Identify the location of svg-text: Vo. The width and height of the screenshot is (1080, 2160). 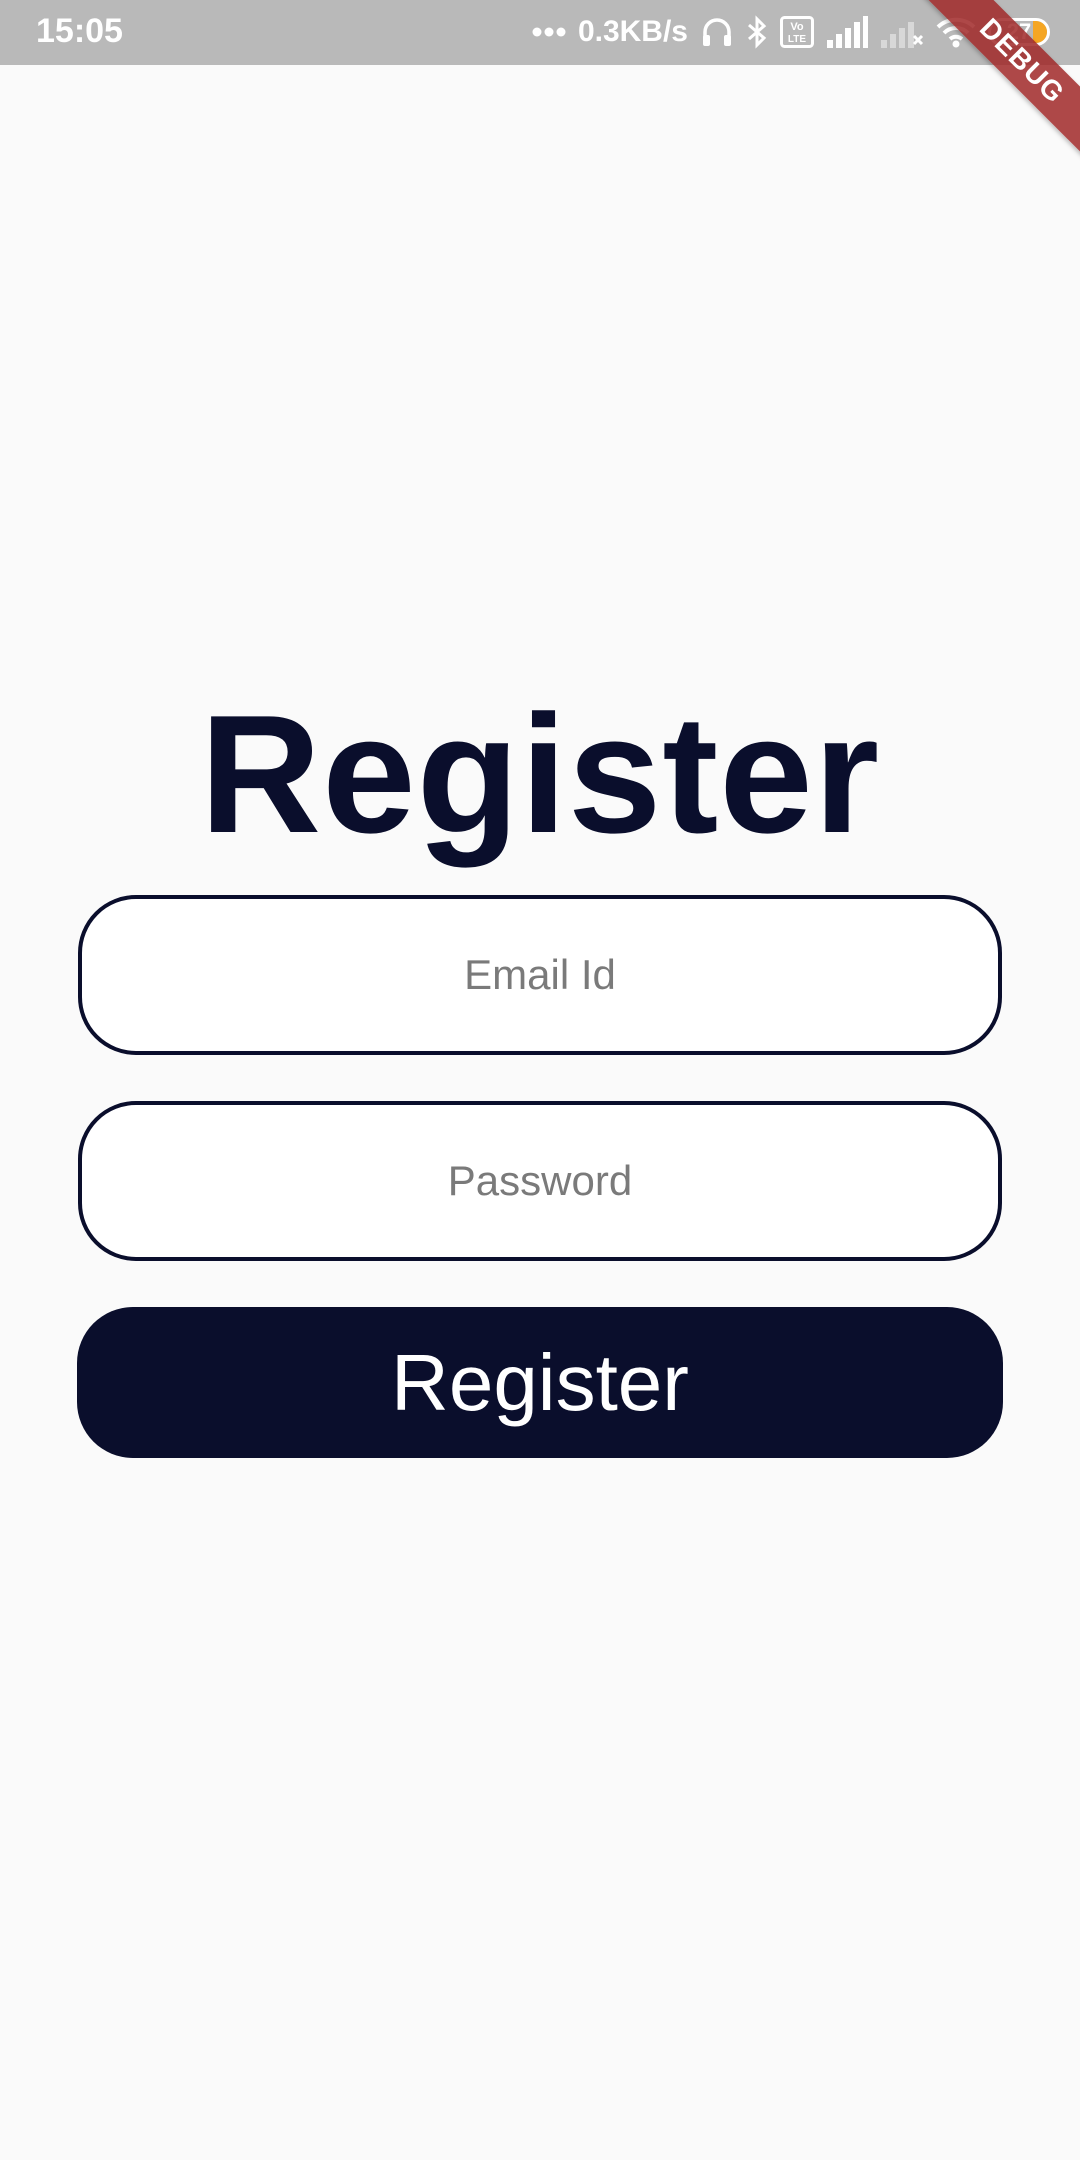
(797, 27).